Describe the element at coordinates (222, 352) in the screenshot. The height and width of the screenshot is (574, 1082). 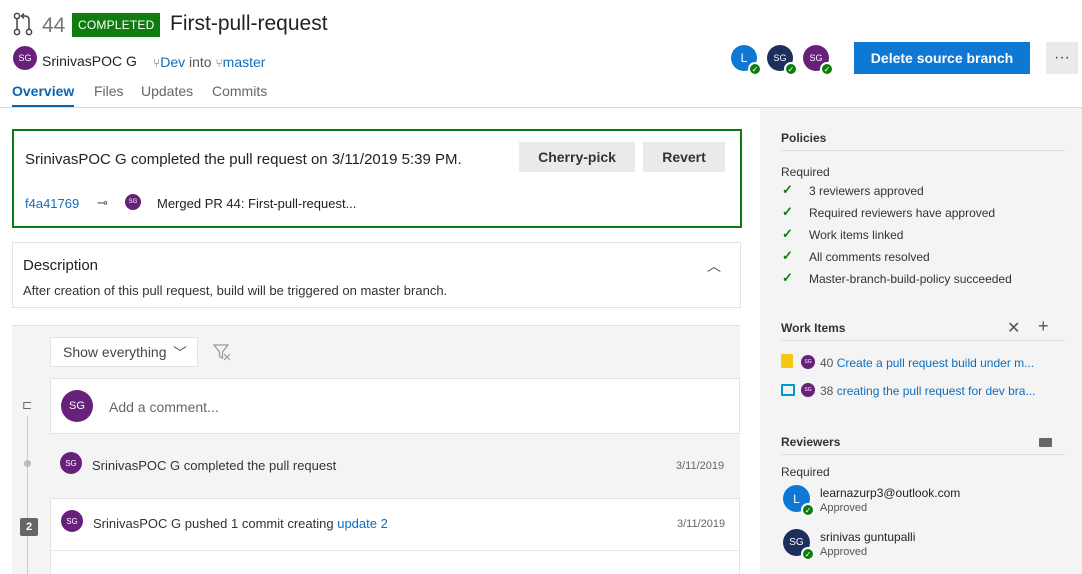
I see `filter-off-icon` at that location.